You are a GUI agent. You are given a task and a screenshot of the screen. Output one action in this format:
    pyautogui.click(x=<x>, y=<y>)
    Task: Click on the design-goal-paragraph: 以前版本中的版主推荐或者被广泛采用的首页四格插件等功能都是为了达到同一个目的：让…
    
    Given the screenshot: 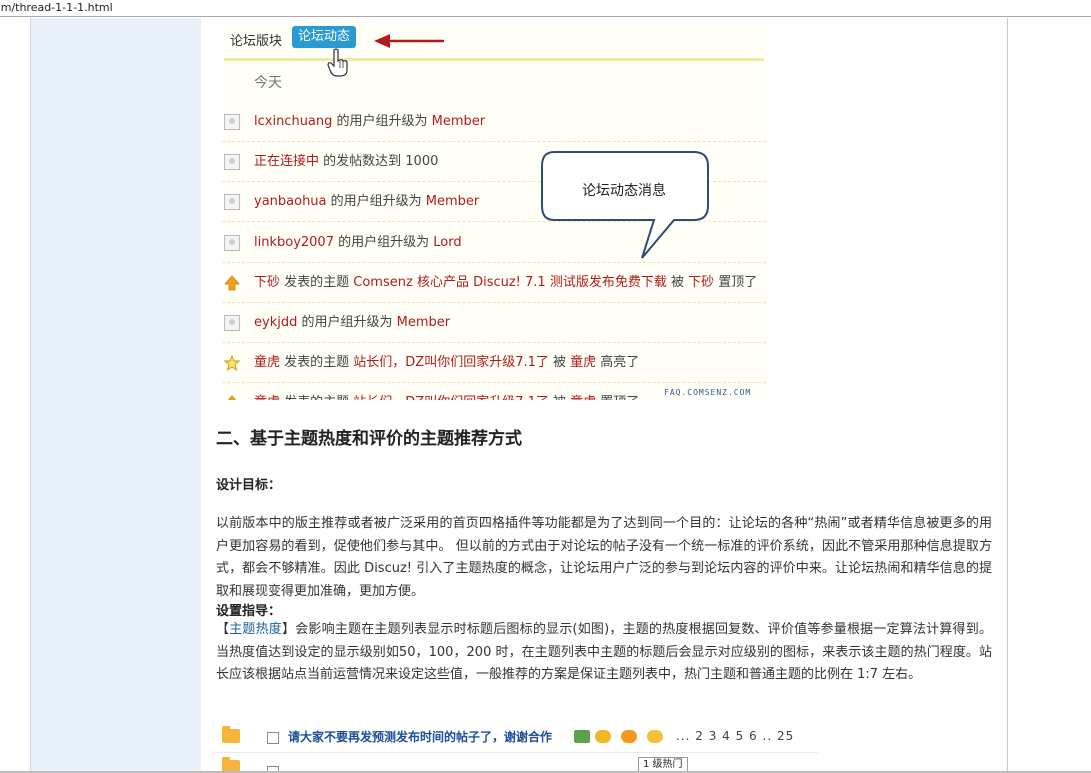 What is the action you would take?
    pyautogui.click(x=604, y=557)
    